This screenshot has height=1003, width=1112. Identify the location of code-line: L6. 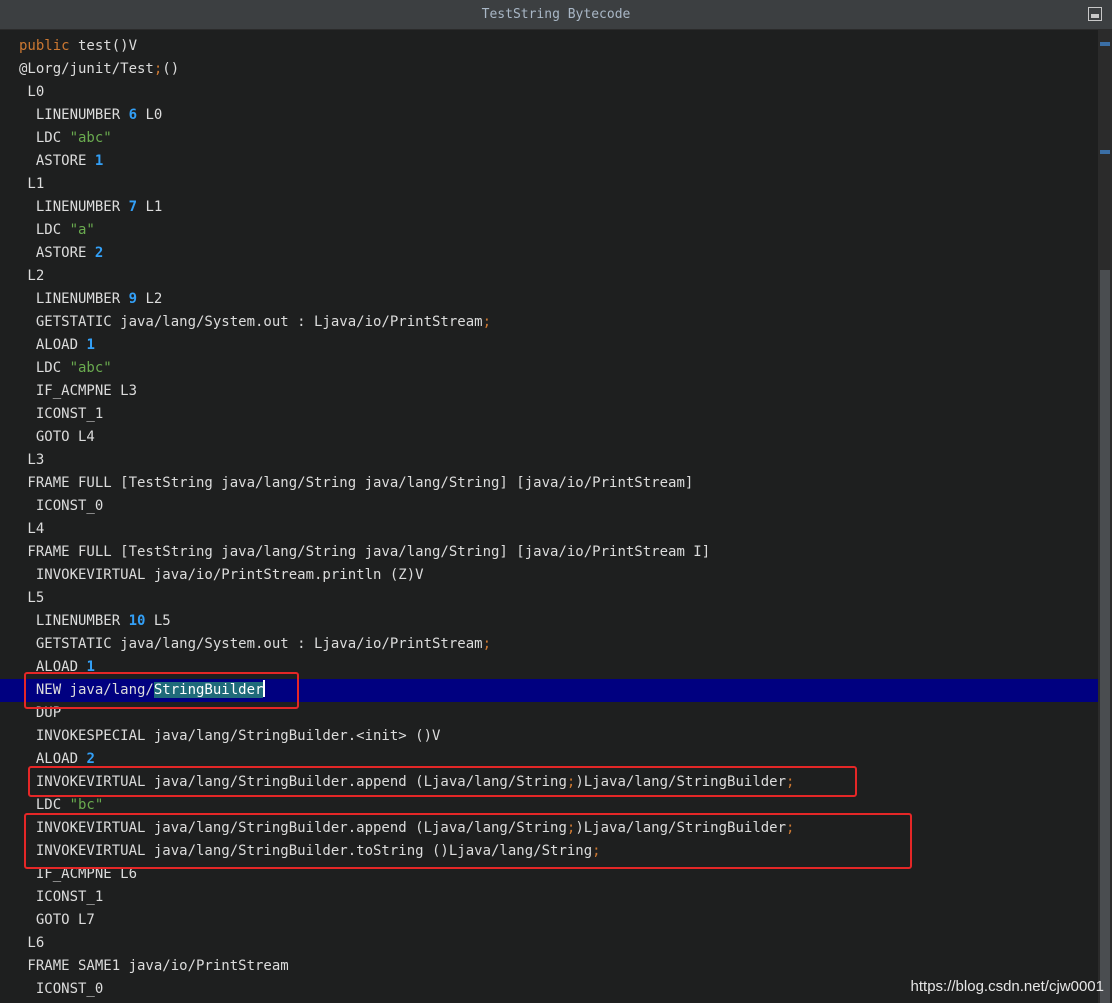
(549, 943).